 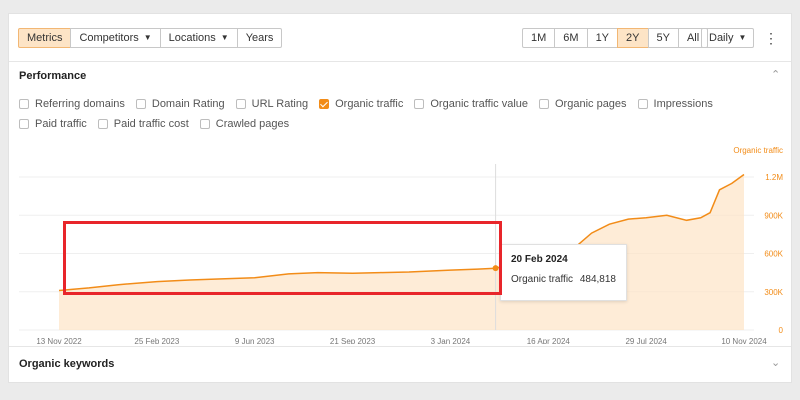 I want to click on range-button-group: 1M 6M 1Y 2Y 5Y All, so click(x=615, y=38).